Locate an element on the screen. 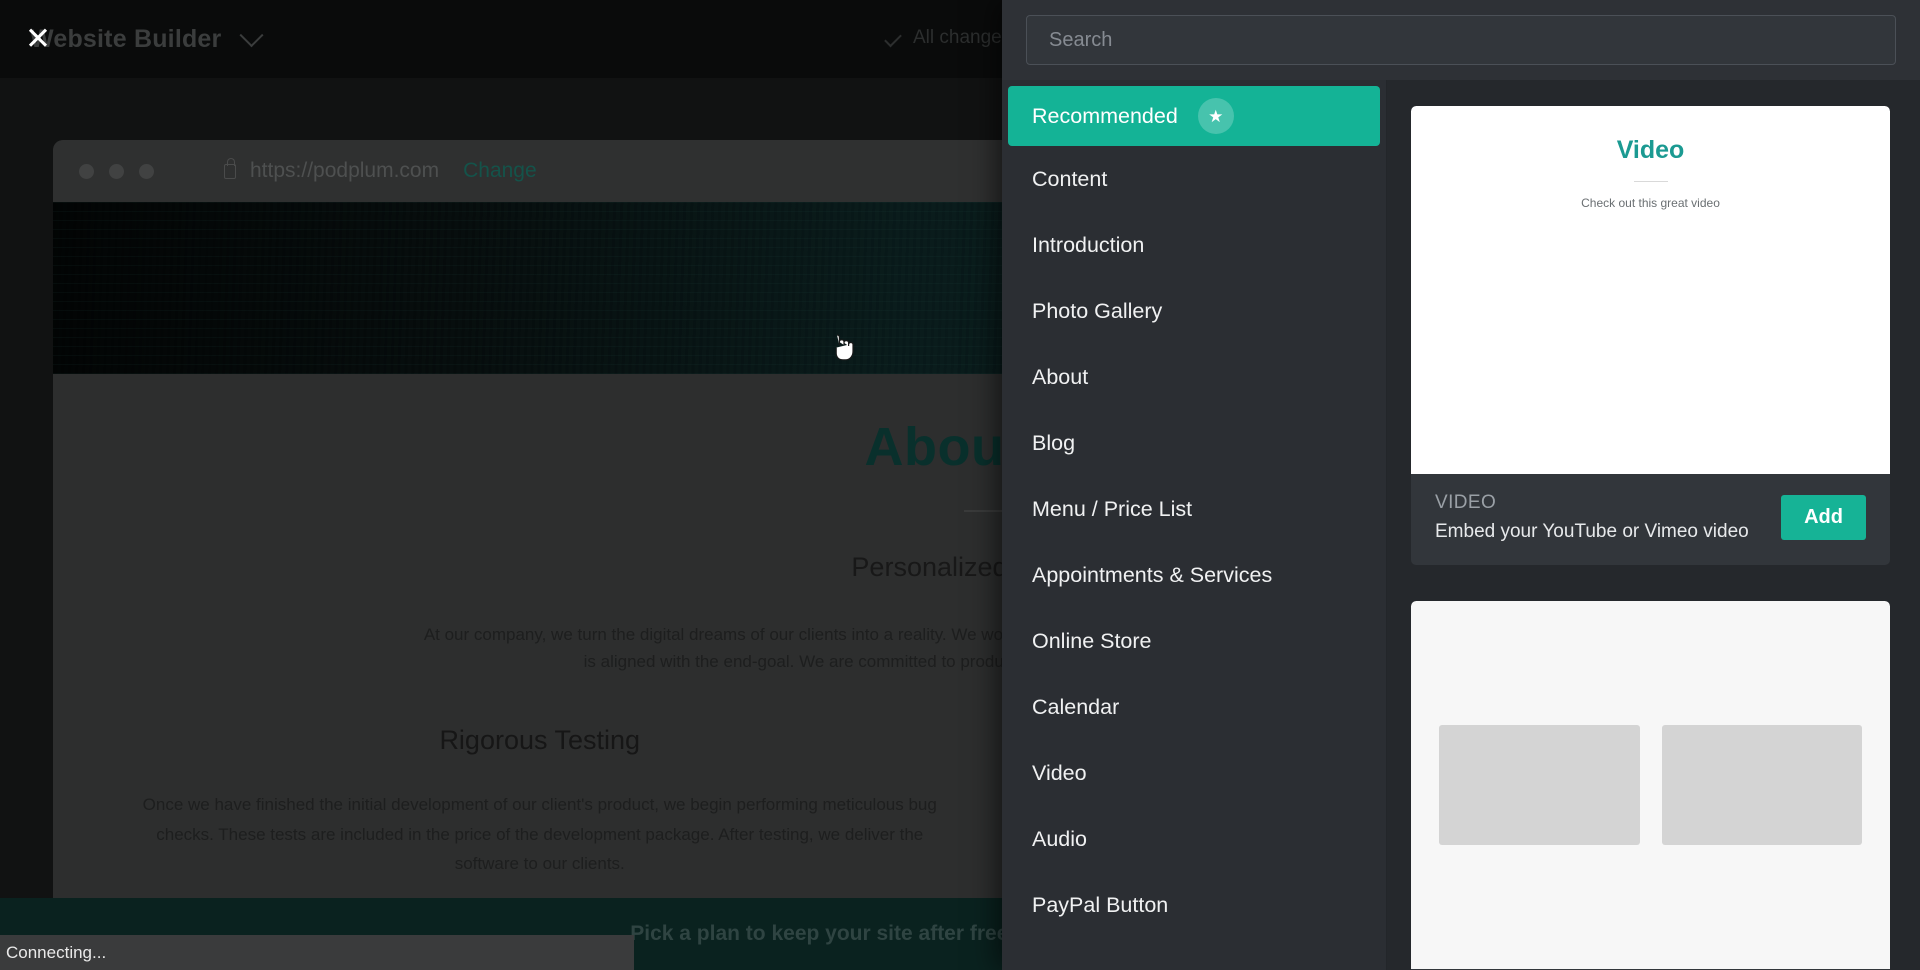  sidebar-item-introduction: Introduction is located at coordinates (1194, 245).